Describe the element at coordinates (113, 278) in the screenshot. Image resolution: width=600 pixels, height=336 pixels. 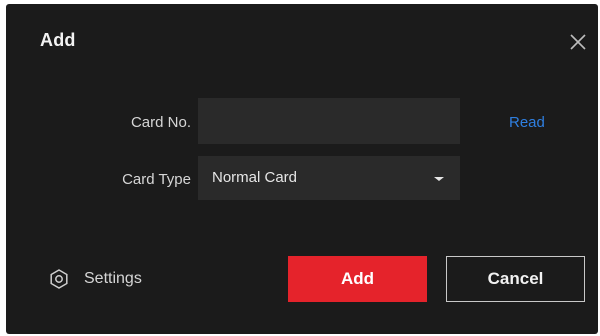
I see `settings-label: Settings` at that location.